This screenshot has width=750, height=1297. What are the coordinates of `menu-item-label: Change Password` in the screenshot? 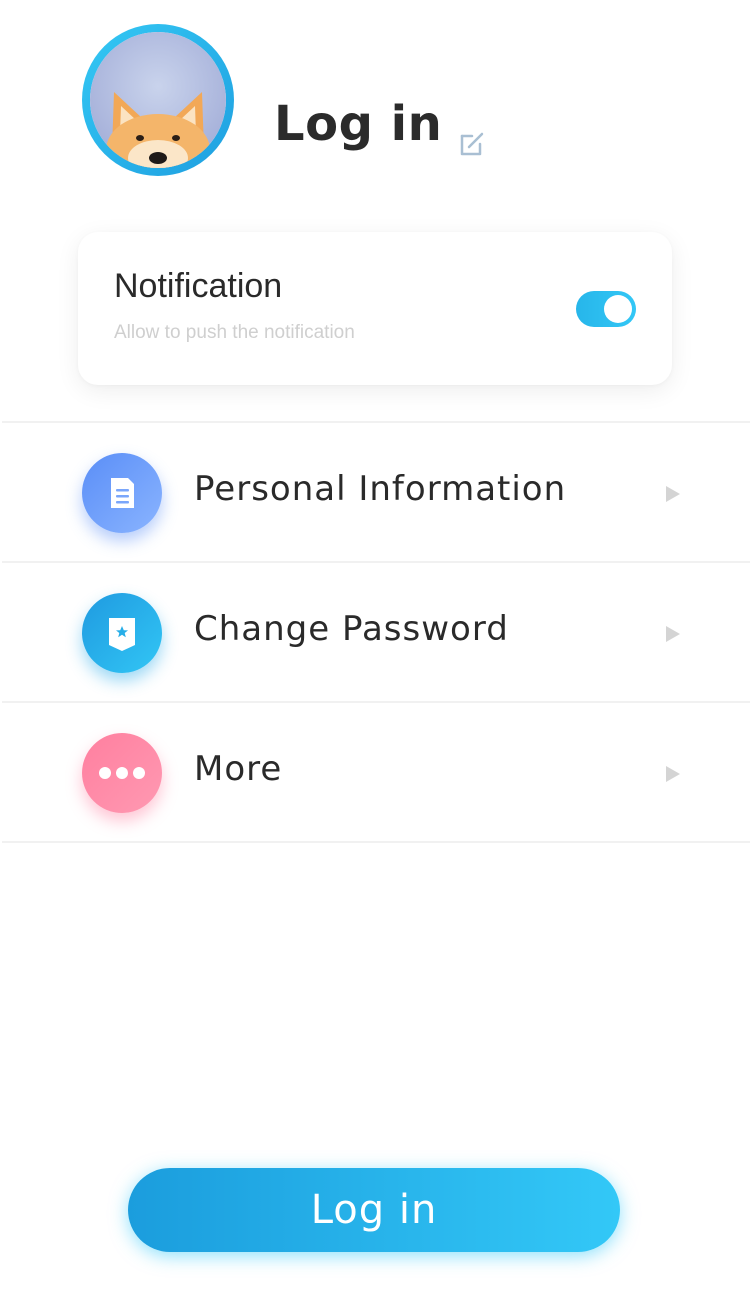 It's located at (351, 629).